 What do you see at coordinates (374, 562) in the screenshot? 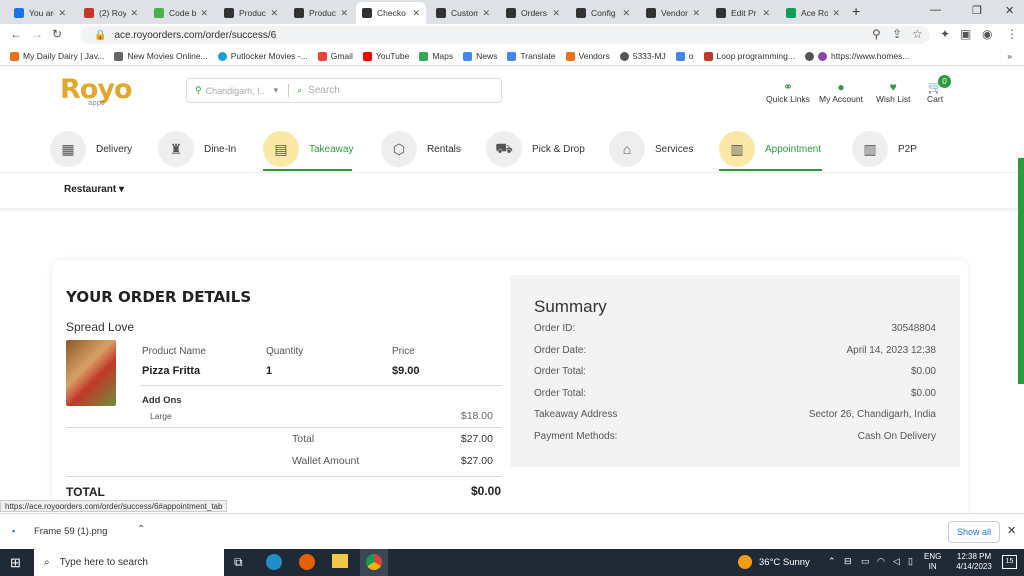
I see `taskbar-chrome` at bounding box center [374, 562].